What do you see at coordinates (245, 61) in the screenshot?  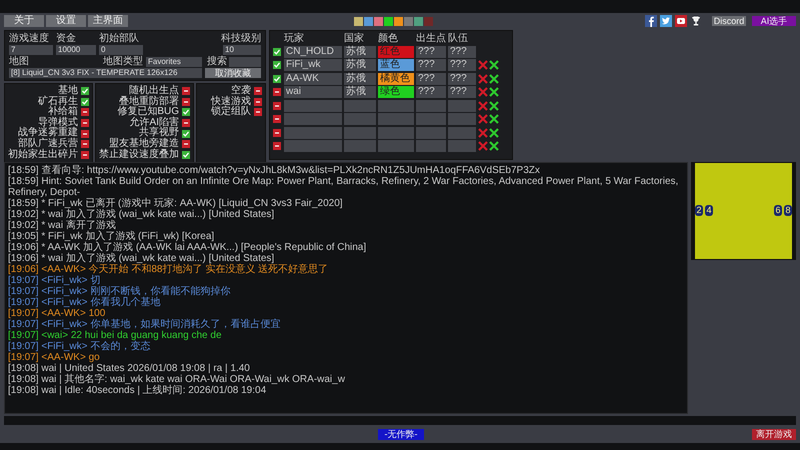 I see `search-field` at bounding box center [245, 61].